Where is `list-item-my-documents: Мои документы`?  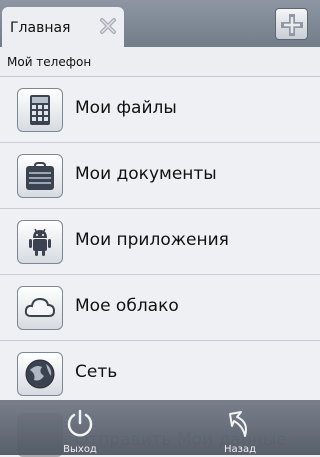
list-item-my-documents: Мои документы is located at coordinates (160, 176).